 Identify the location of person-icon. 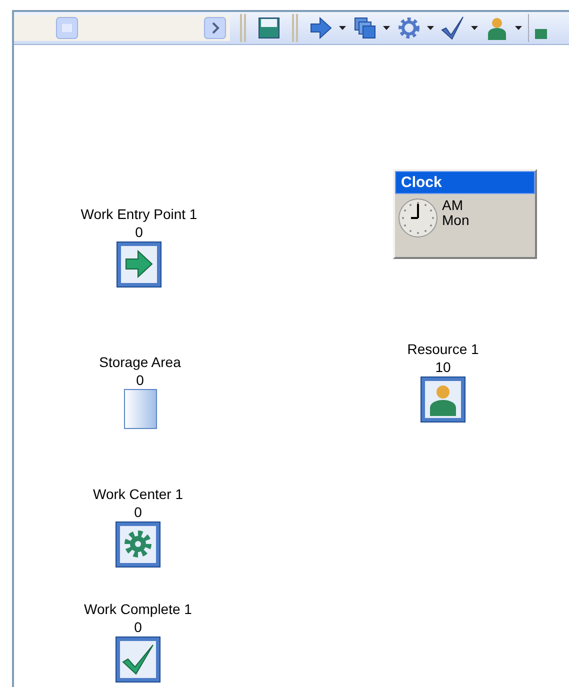
(443, 399).